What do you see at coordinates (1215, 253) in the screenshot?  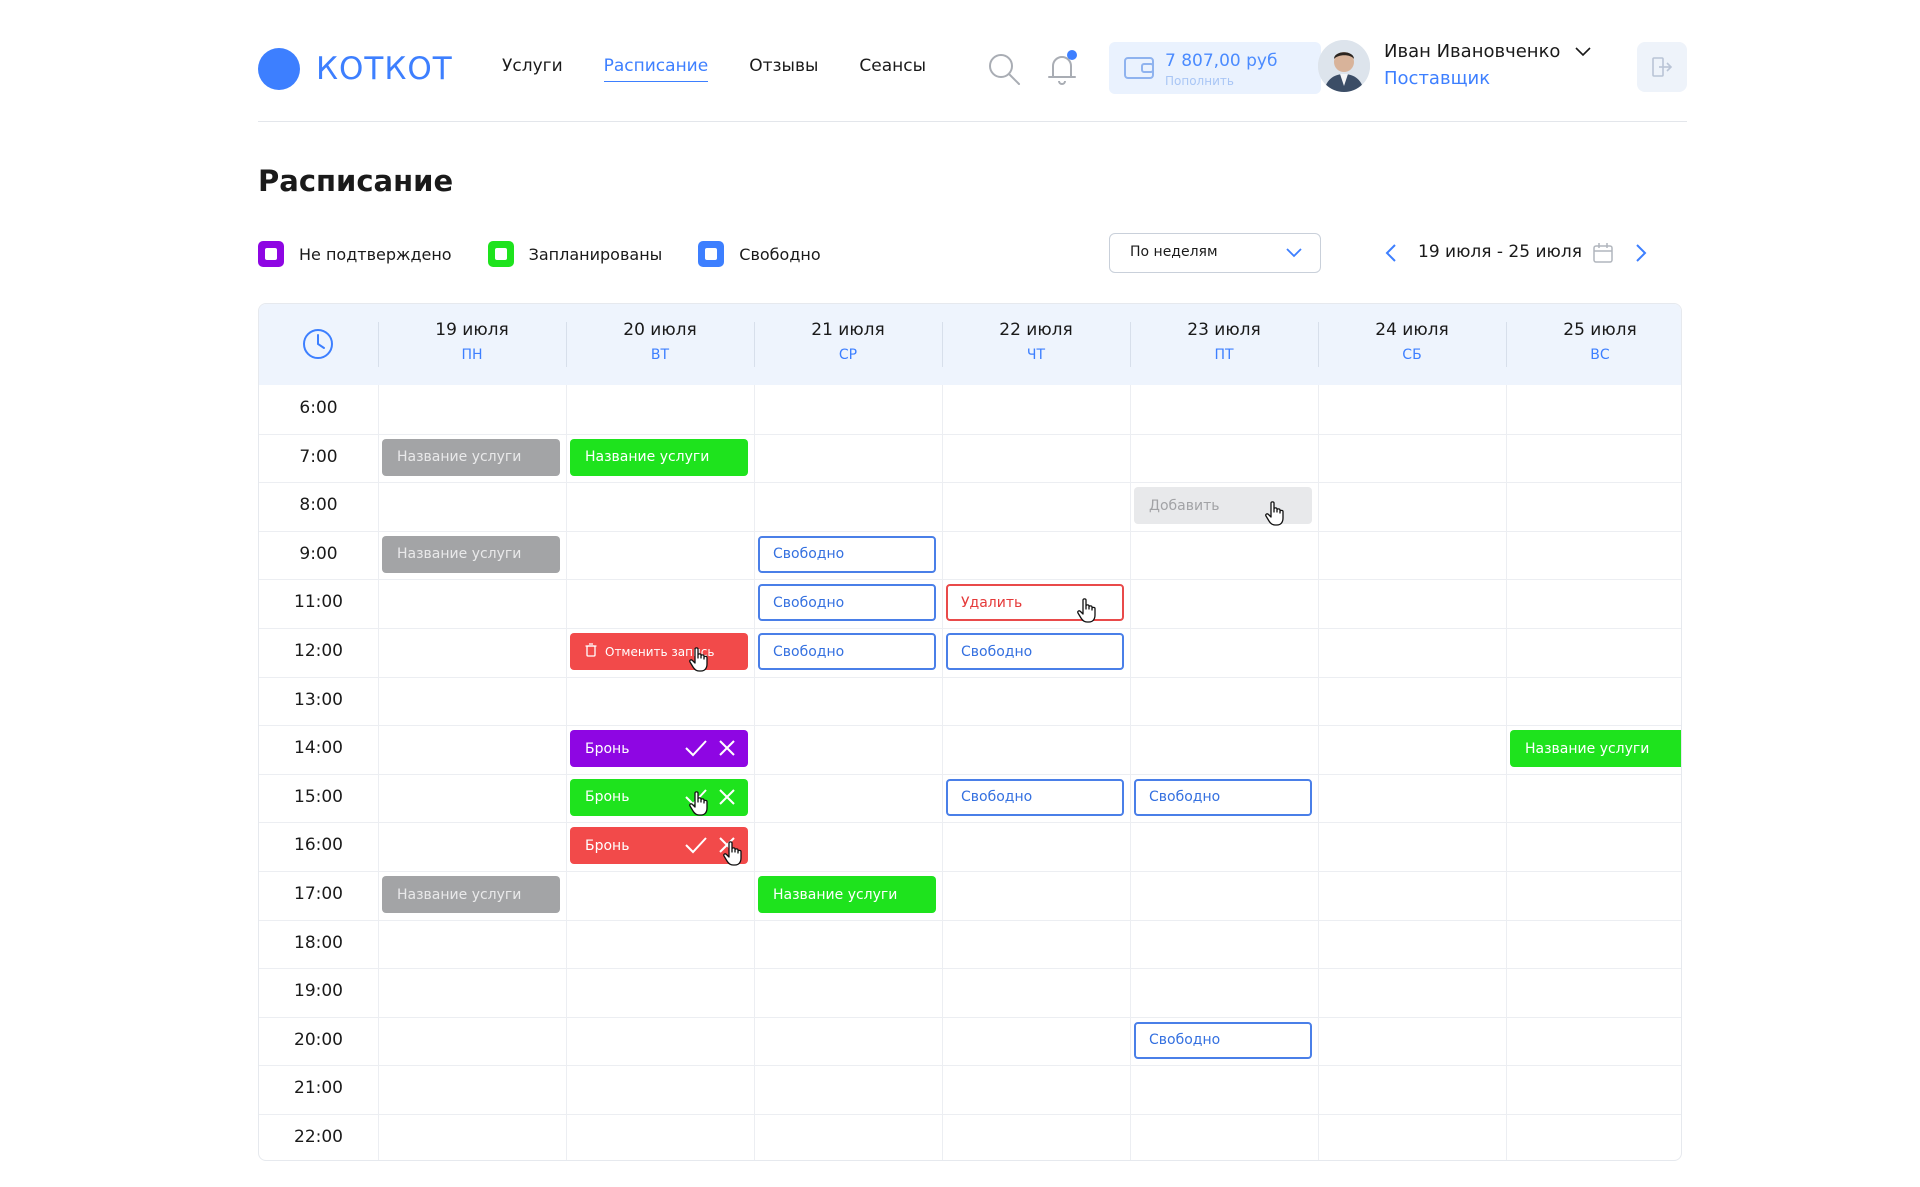 I see `view-mode-select: По неделям` at bounding box center [1215, 253].